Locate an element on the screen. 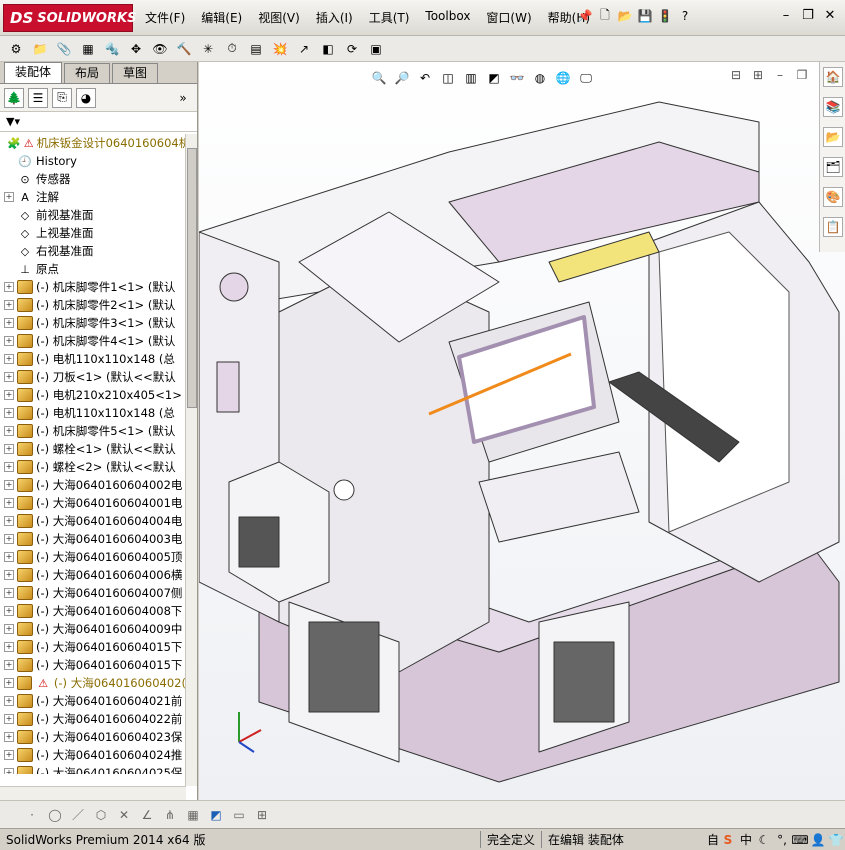  mirror-icon: ⋔ is located at coordinates (170, 815).